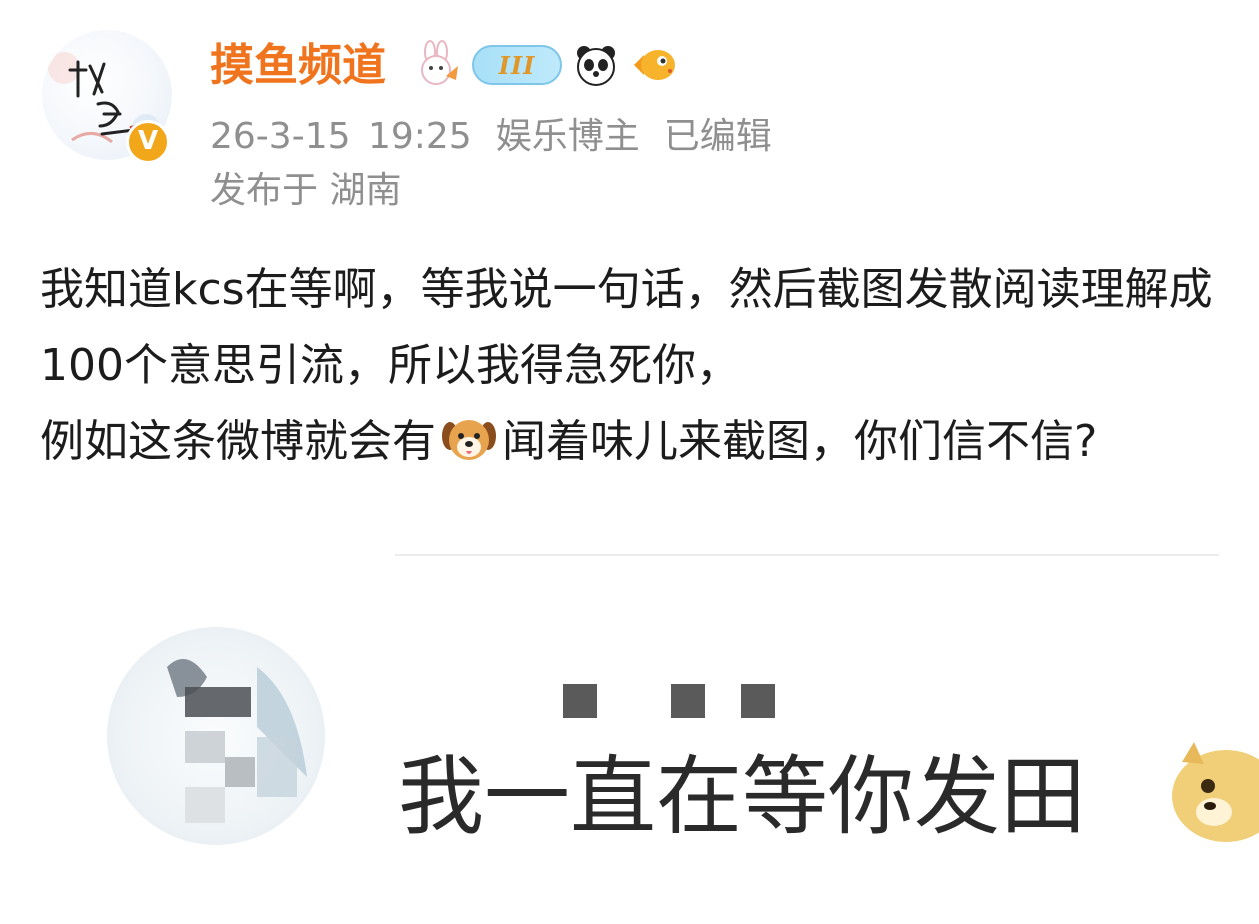  What do you see at coordinates (596, 65) in the screenshot?
I see `panda-icon` at bounding box center [596, 65].